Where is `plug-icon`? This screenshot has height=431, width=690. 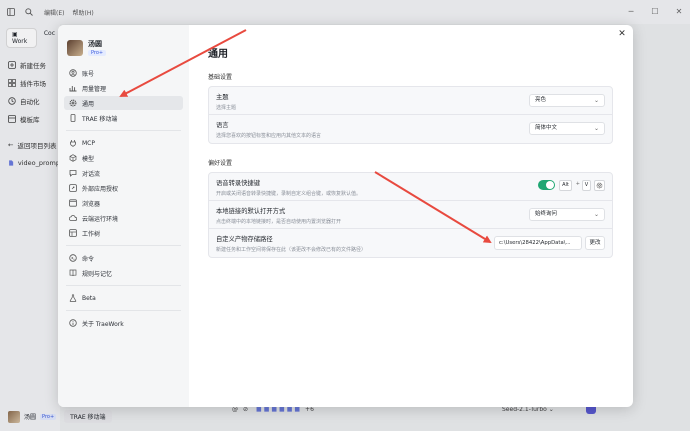 plug-icon is located at coordinates (73, 143).